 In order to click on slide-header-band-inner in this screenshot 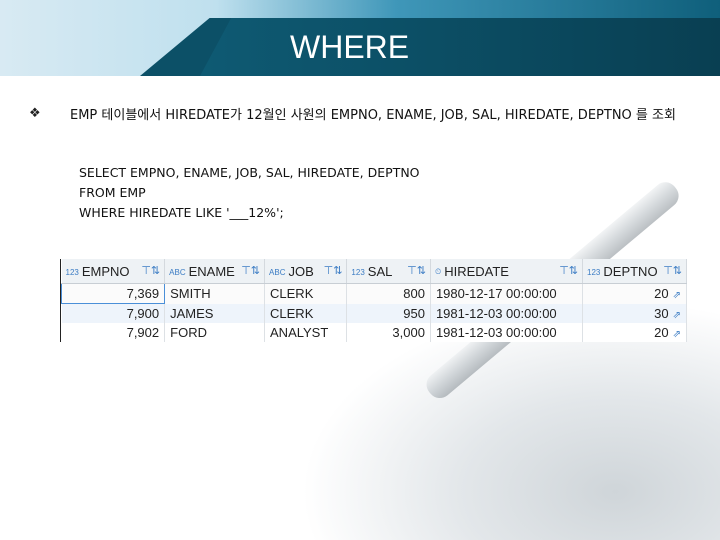, I will do `click(460, 47)`.